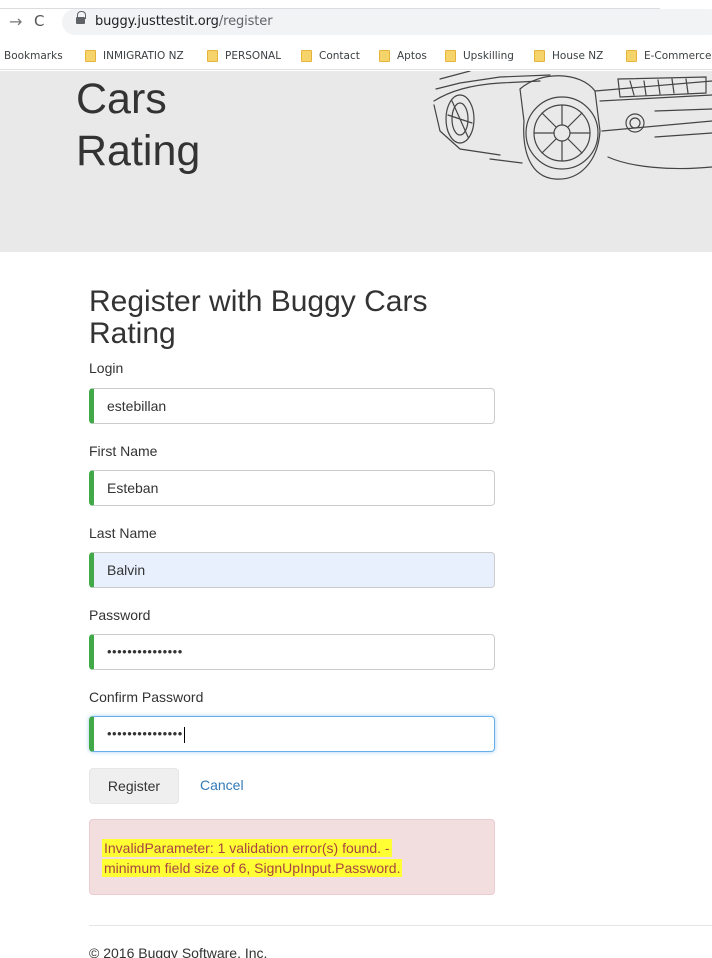  What do you see at coordinates (138, 151) in the screenshot?
I see `site-title-line2: Rating` at bounding box center [138, 151].